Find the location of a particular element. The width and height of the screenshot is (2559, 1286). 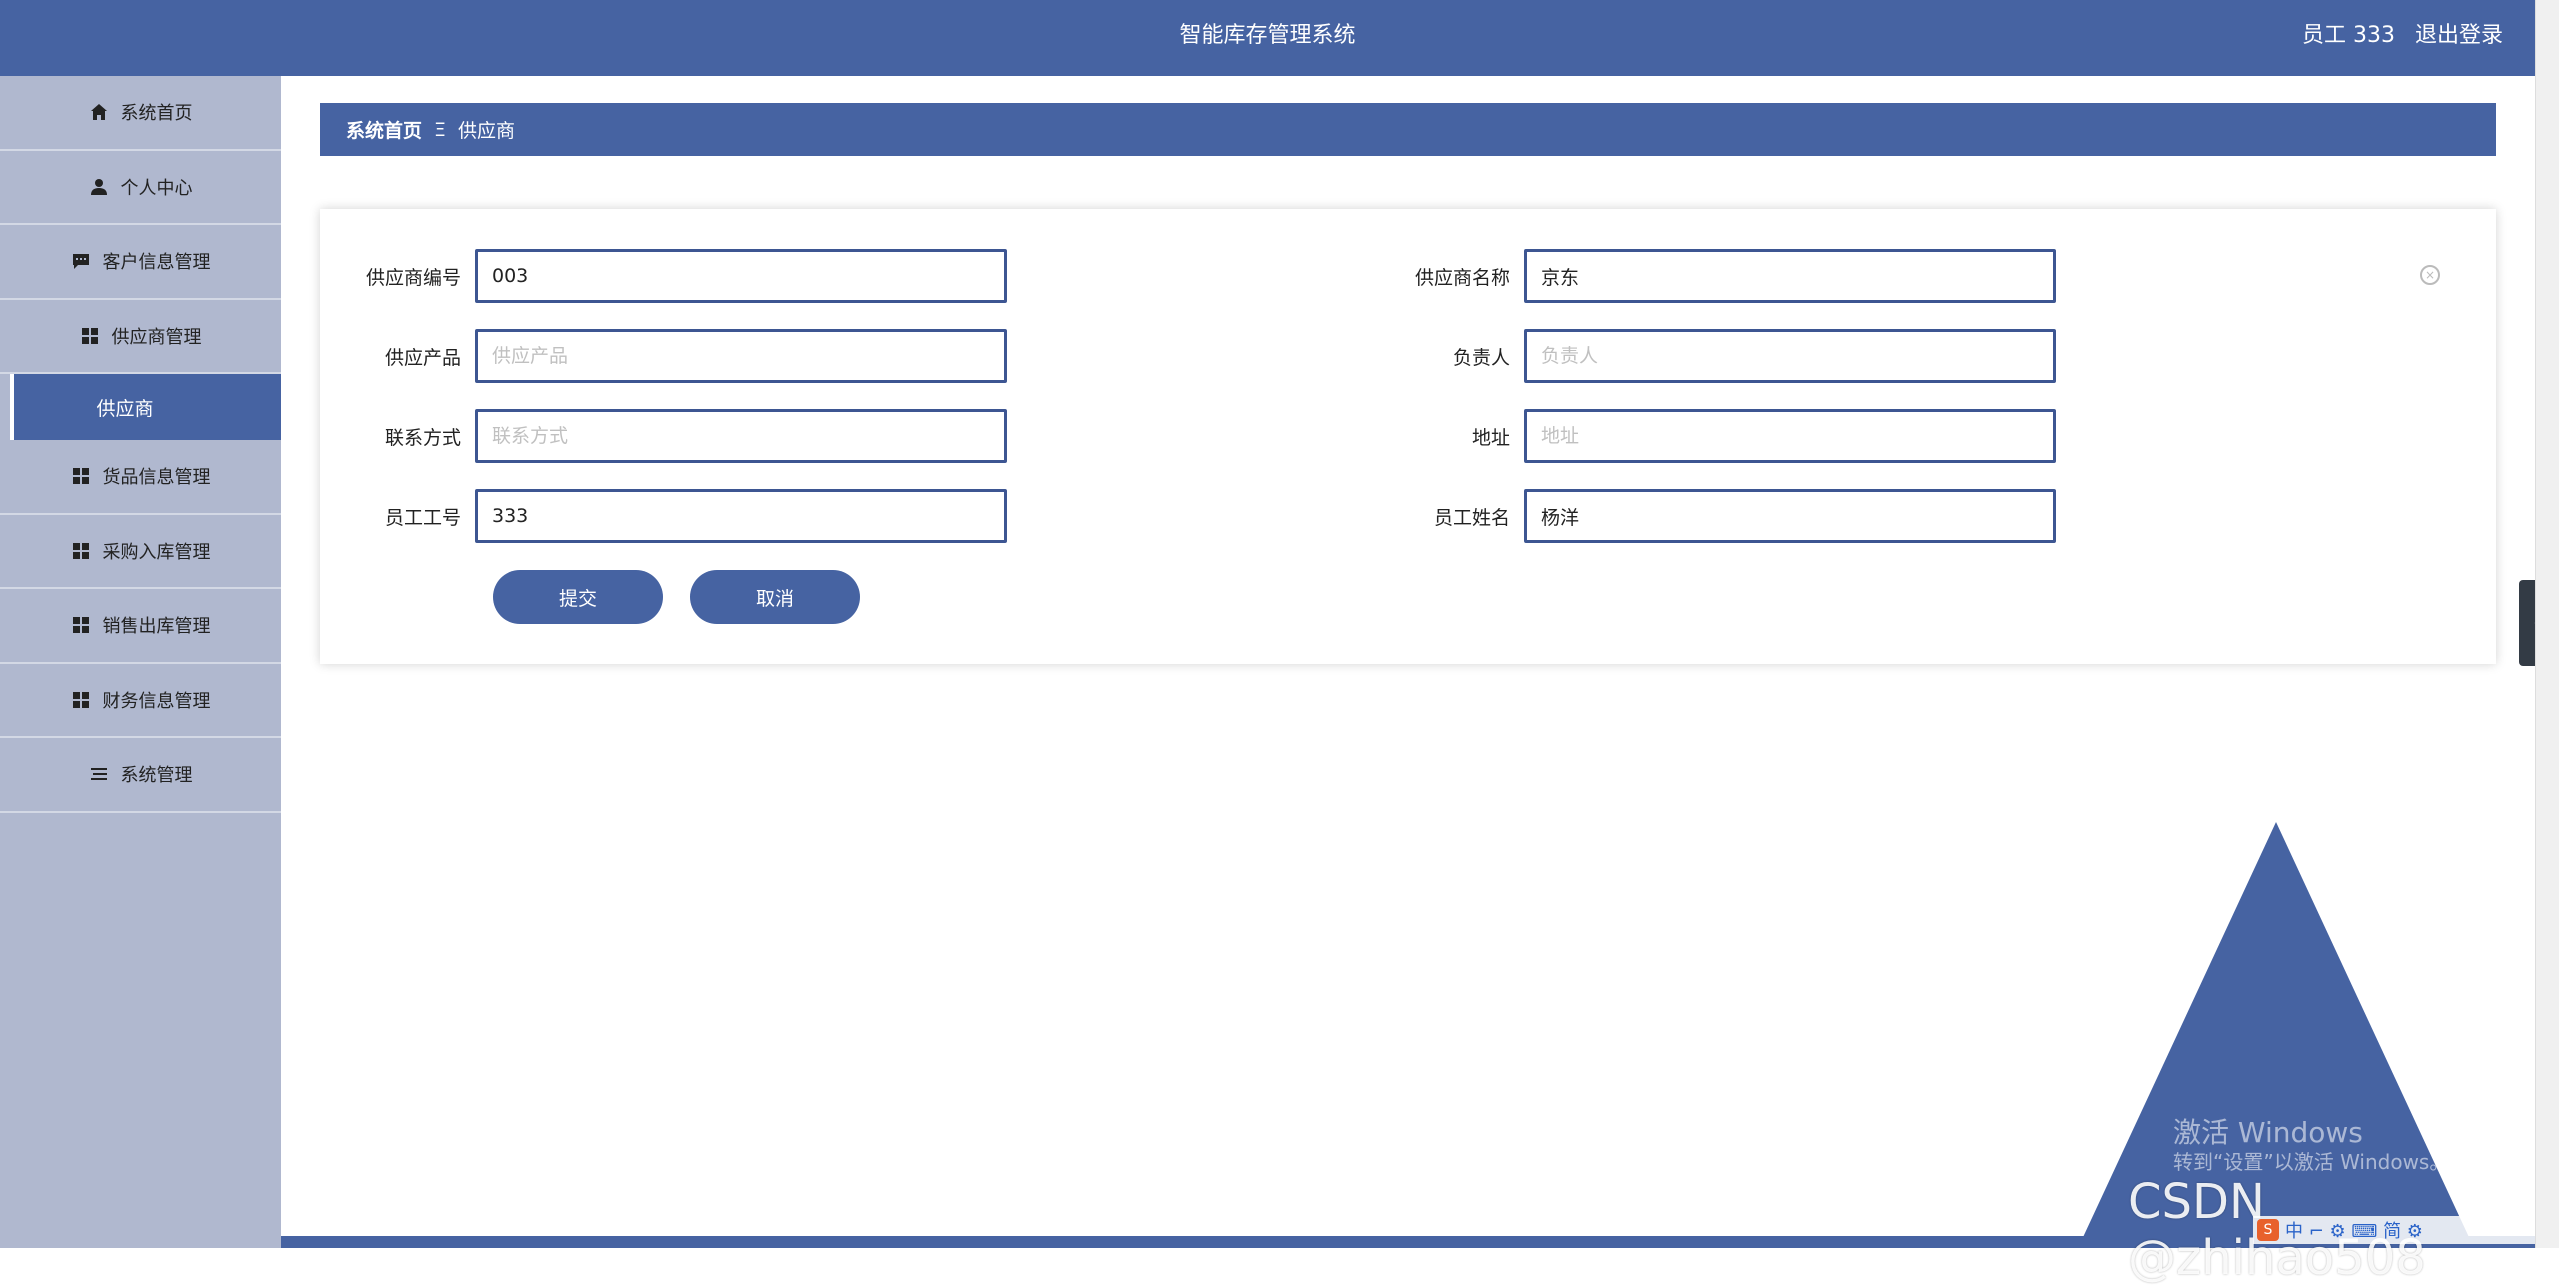

sidebar-item-sales-outbound: 销售出库管理 is located at coordinates (140, 626).